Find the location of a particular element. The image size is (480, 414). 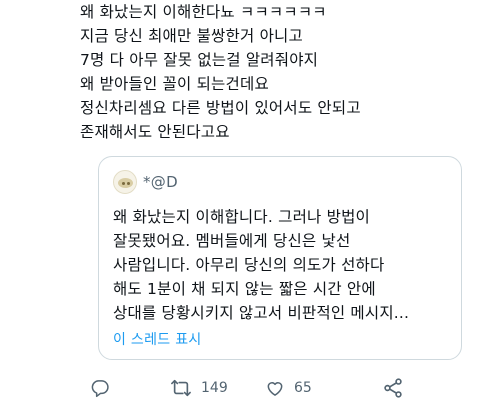

share-icon is located at coordinates (393, 388).